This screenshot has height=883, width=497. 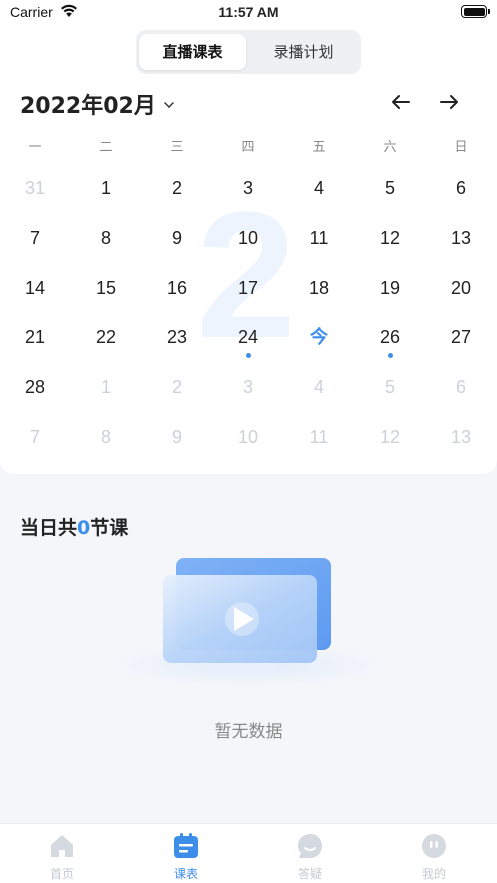 What do you see at coordinates (461, 337) in the screenshot?
I see `calendar-day: 27` at bounding box center [461, 337].